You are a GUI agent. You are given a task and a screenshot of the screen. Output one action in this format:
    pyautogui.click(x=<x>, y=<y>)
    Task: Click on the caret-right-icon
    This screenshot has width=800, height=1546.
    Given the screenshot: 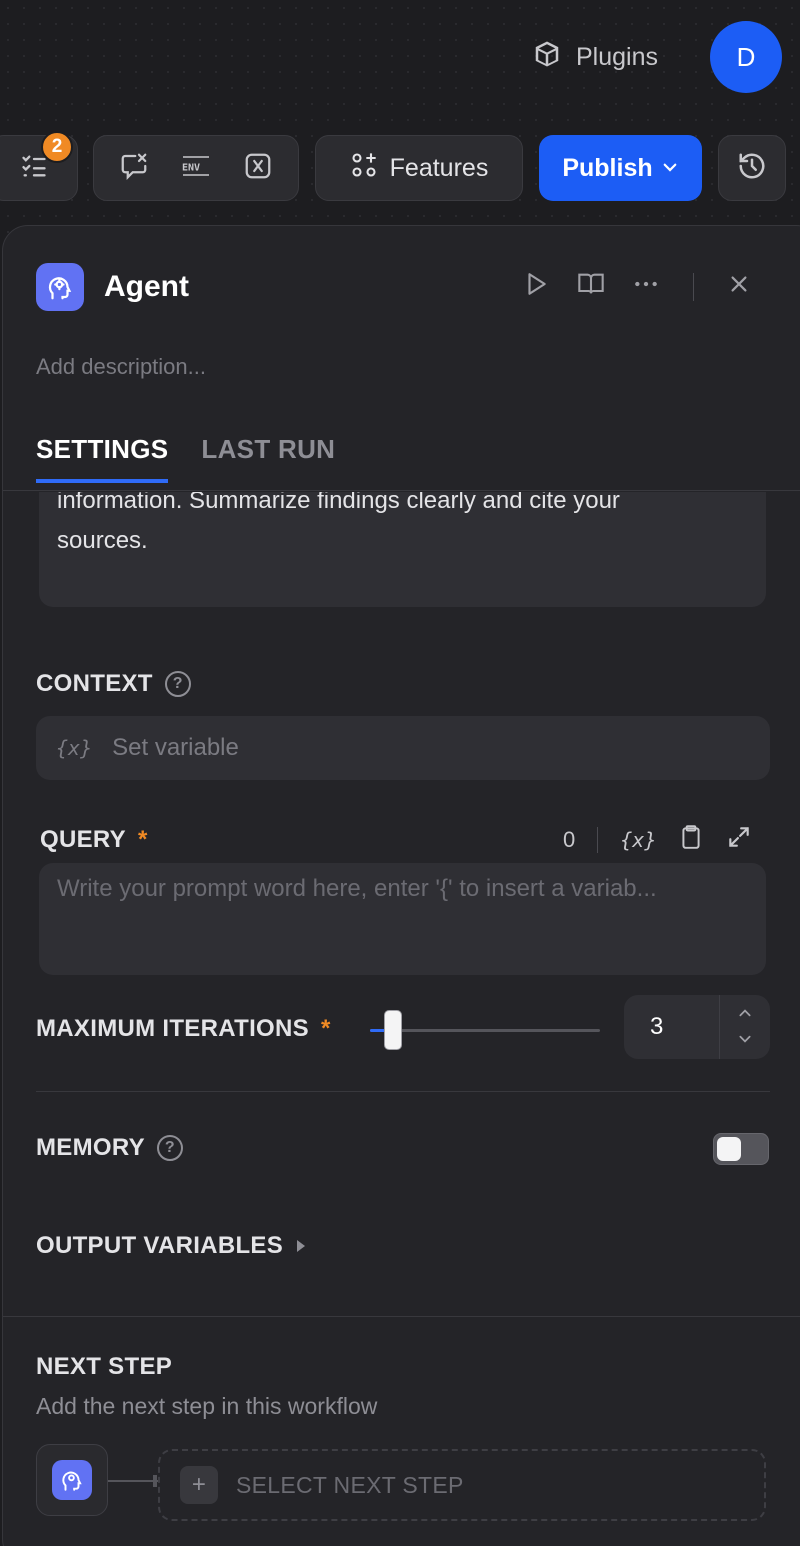 What is the action you would take?
    pyautogui.click(x=301, y=1246)
    